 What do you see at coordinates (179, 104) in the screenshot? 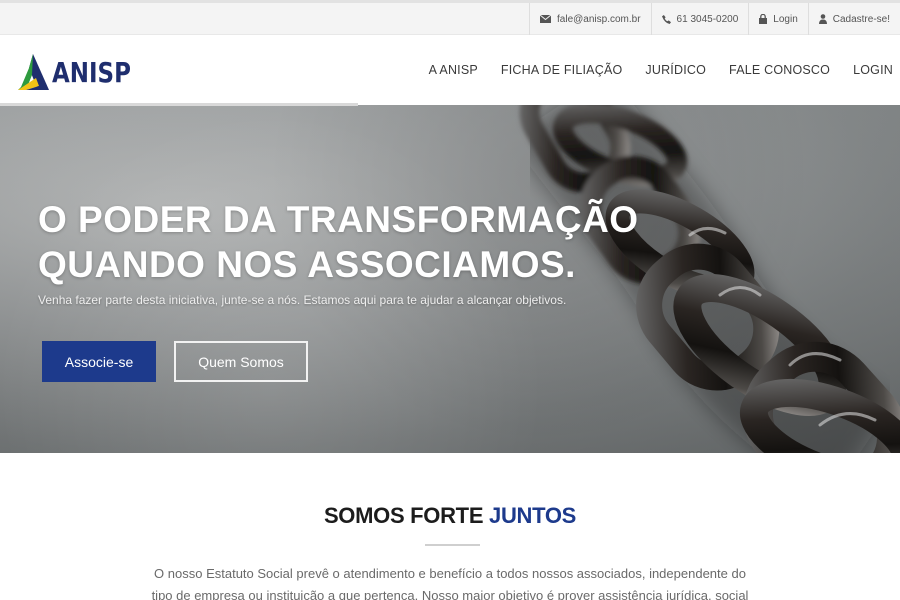
I see `header-underline` at bounding box center [179, 104].